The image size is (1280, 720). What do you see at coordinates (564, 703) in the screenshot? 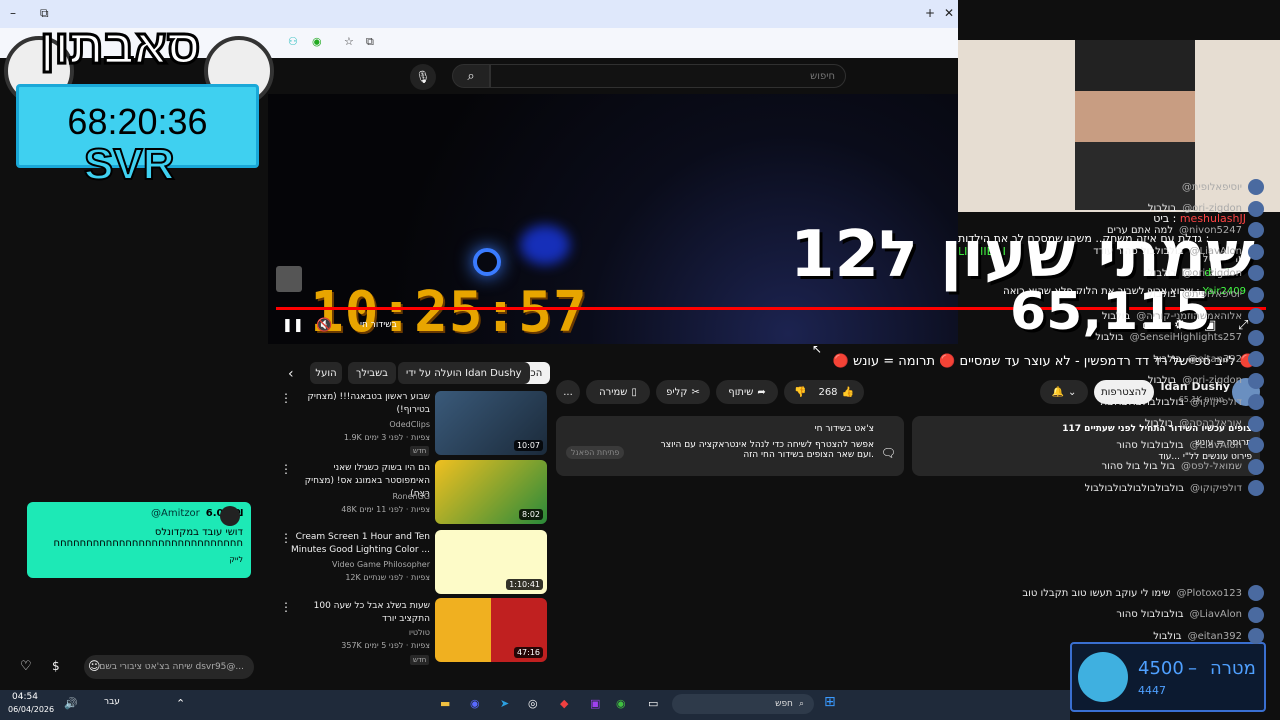
I see `app-icon: ◆` at bounding box center [564, 703].